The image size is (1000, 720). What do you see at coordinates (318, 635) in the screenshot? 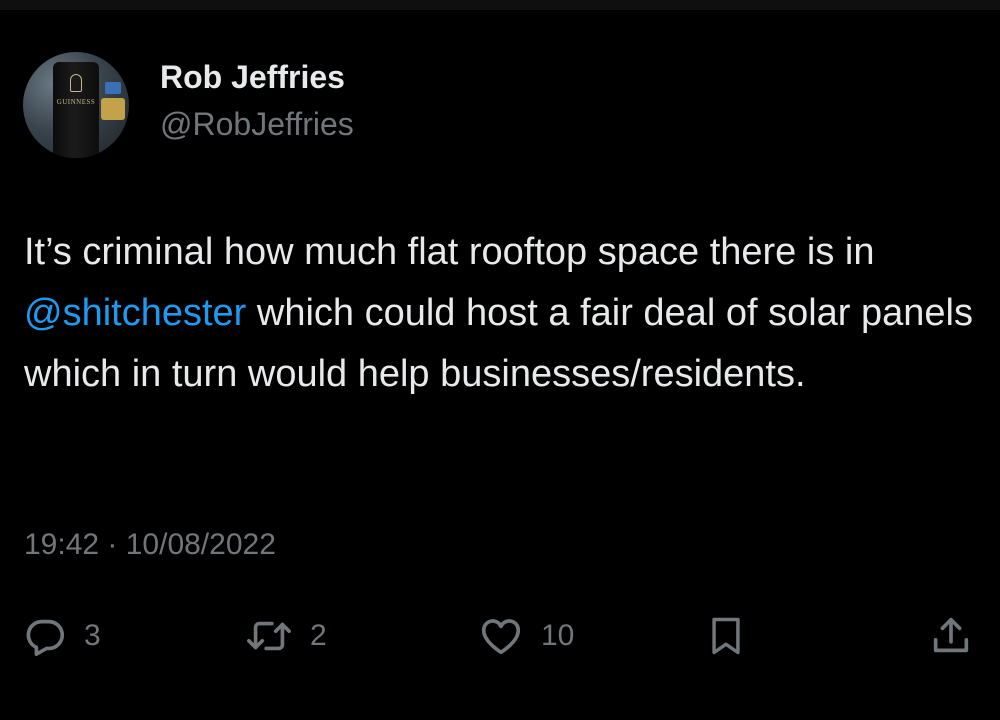
I see `retweet-count: 2` at bounding box center [318, 635].